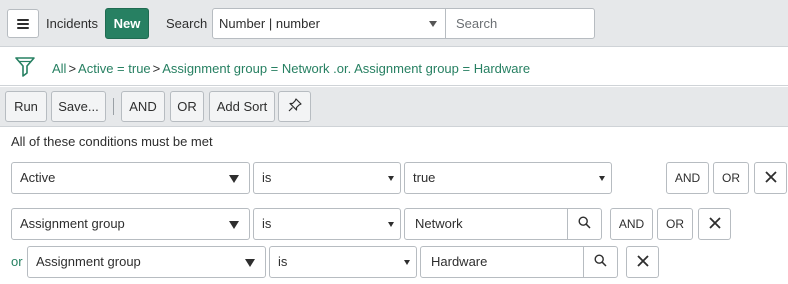  Describe the element at coordinates (502, 262) in the screenshot. I see `condition-value-input: Hardware` at that location.